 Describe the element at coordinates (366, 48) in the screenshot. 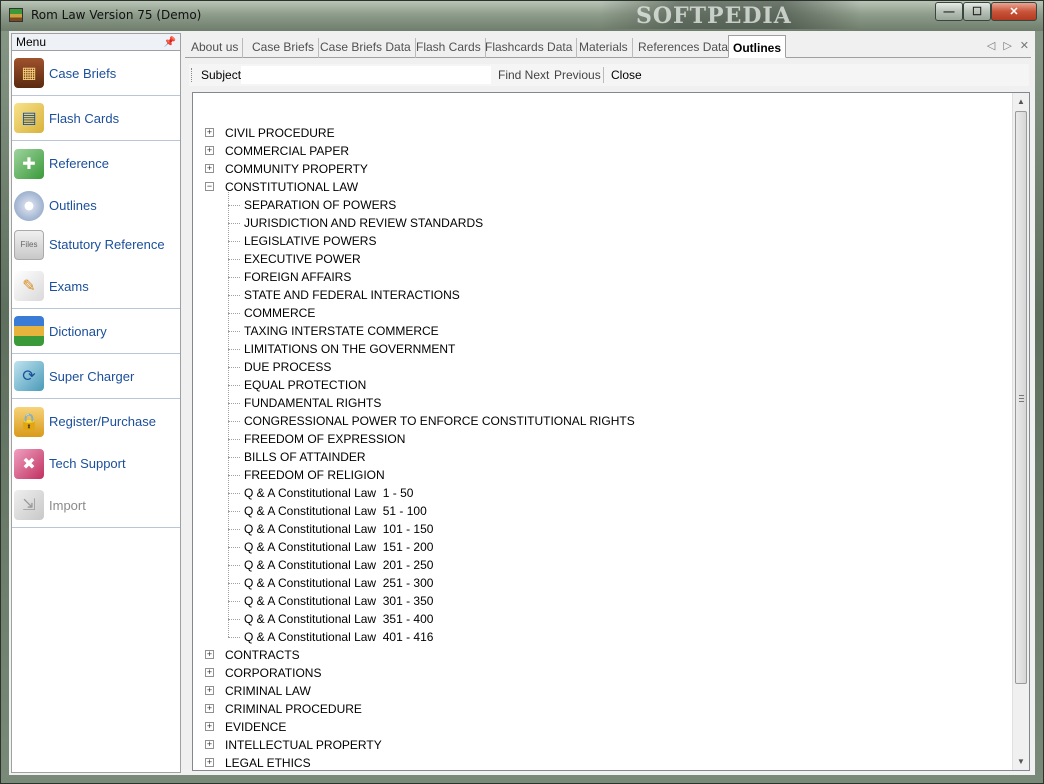

I see `tab-case-briefs-data: Case Briefs Data` at that location.